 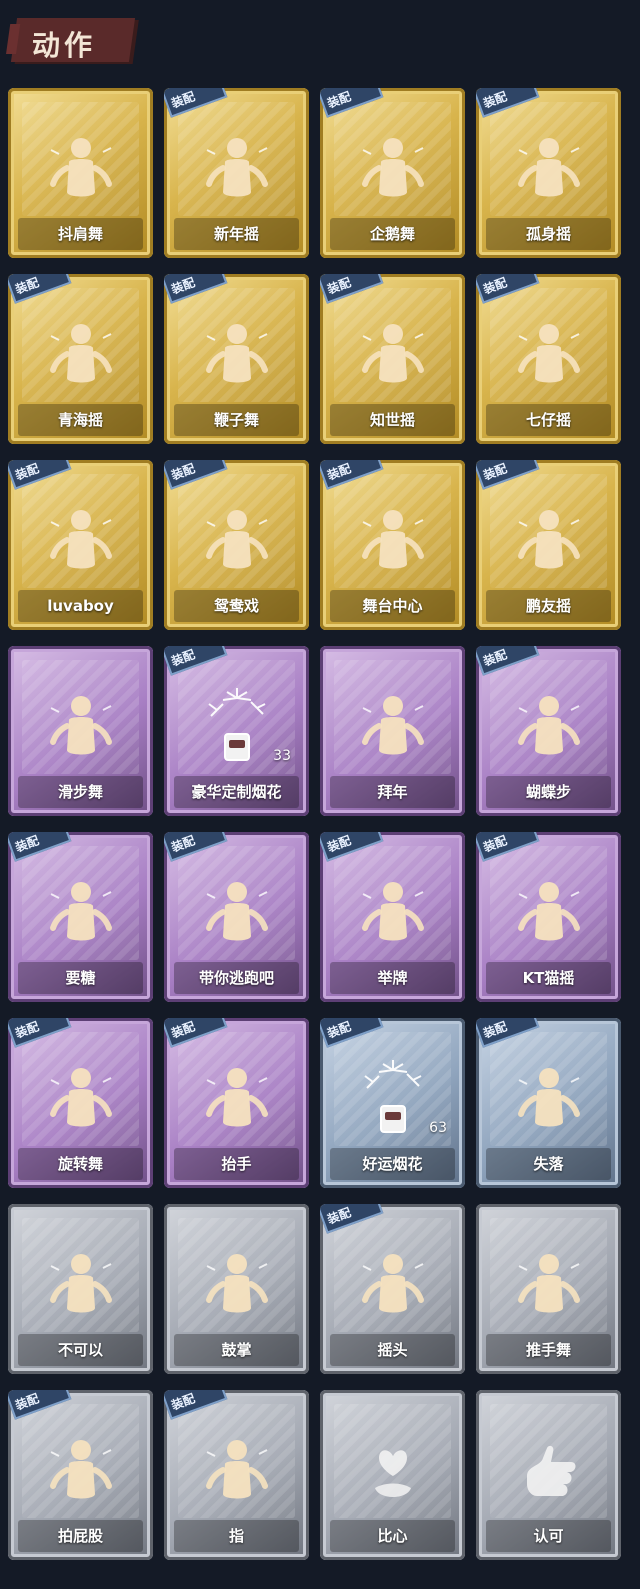 I want to click on action-card: 装配 拍屁股, so click(x=80, y=1475).